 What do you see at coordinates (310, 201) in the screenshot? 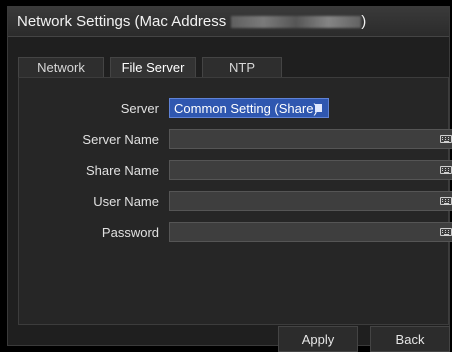
I see `user-name-input` at bounding box center [310, 201].